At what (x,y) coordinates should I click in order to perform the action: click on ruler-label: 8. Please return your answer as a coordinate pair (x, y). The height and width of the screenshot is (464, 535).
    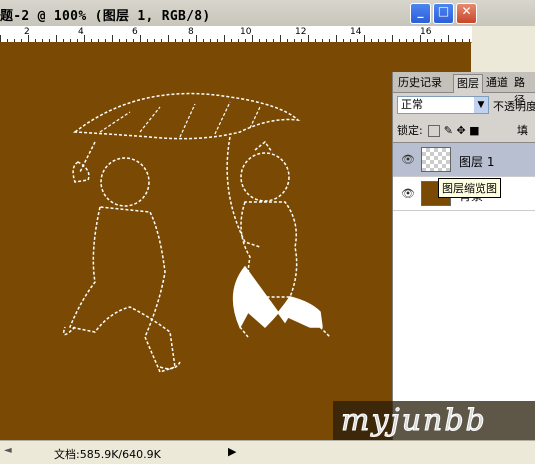
    Looking at the image, I should click on (191, 32).